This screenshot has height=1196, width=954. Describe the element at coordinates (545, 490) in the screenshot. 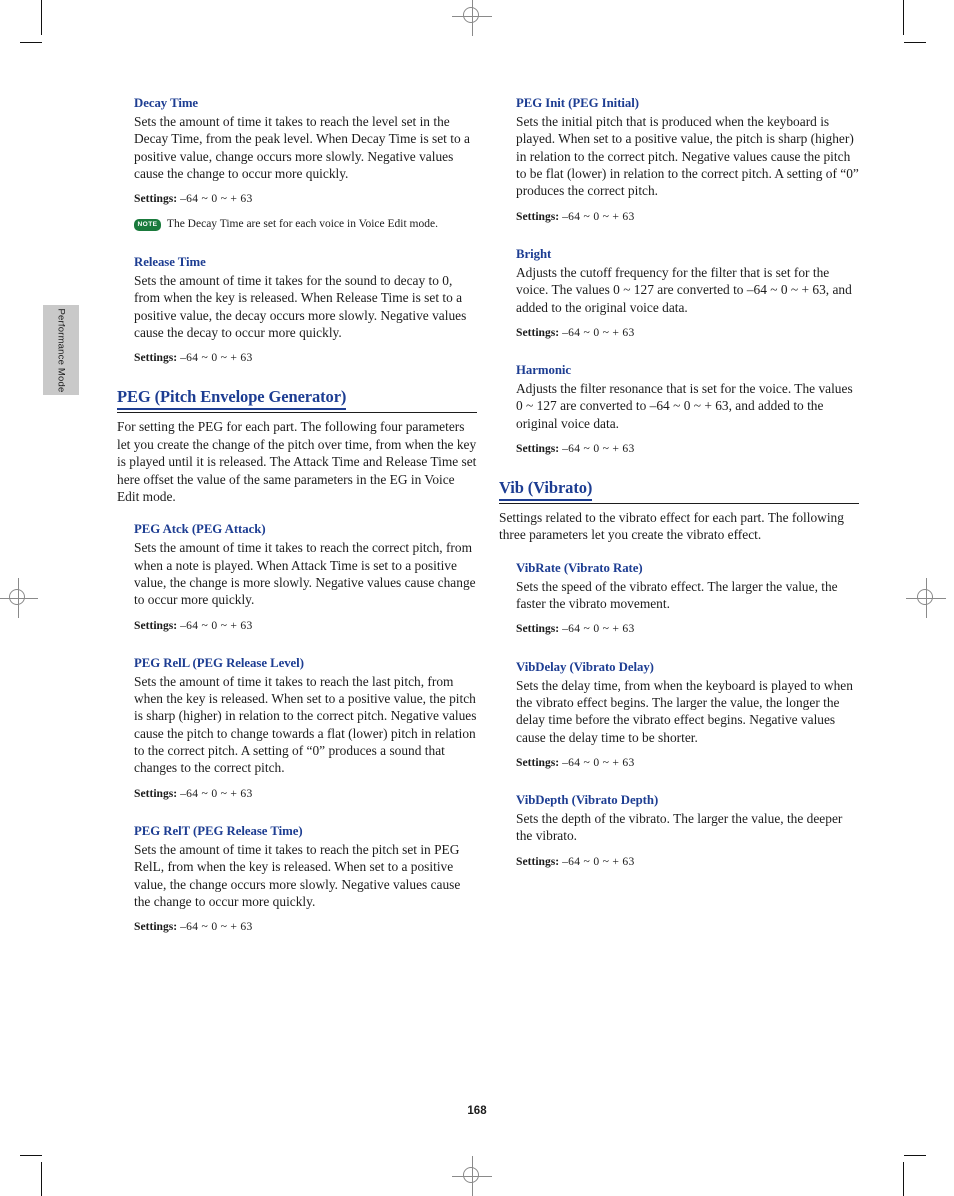

I see `section-heading-label: Vib (Vibrato)` at that location.